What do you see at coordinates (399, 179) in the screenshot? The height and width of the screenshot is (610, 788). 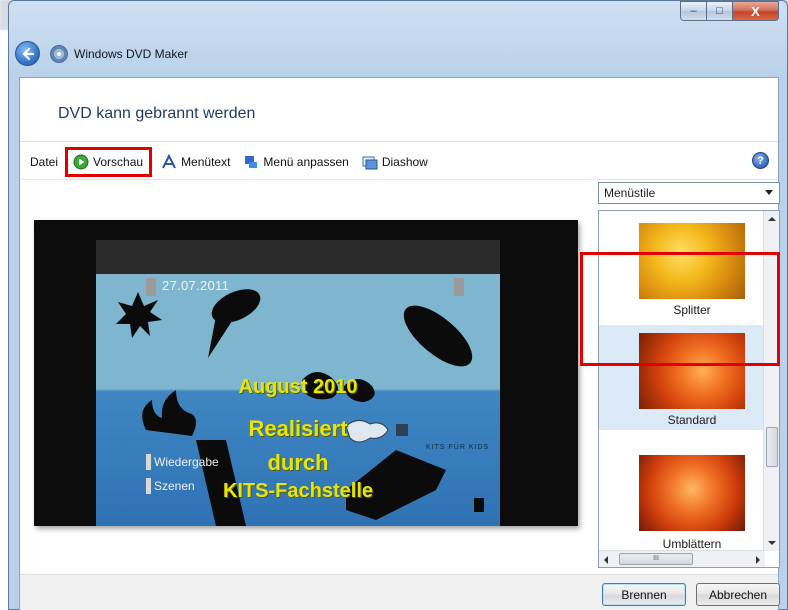 I see `toolbar-divider` at bounding box center [399, 179].